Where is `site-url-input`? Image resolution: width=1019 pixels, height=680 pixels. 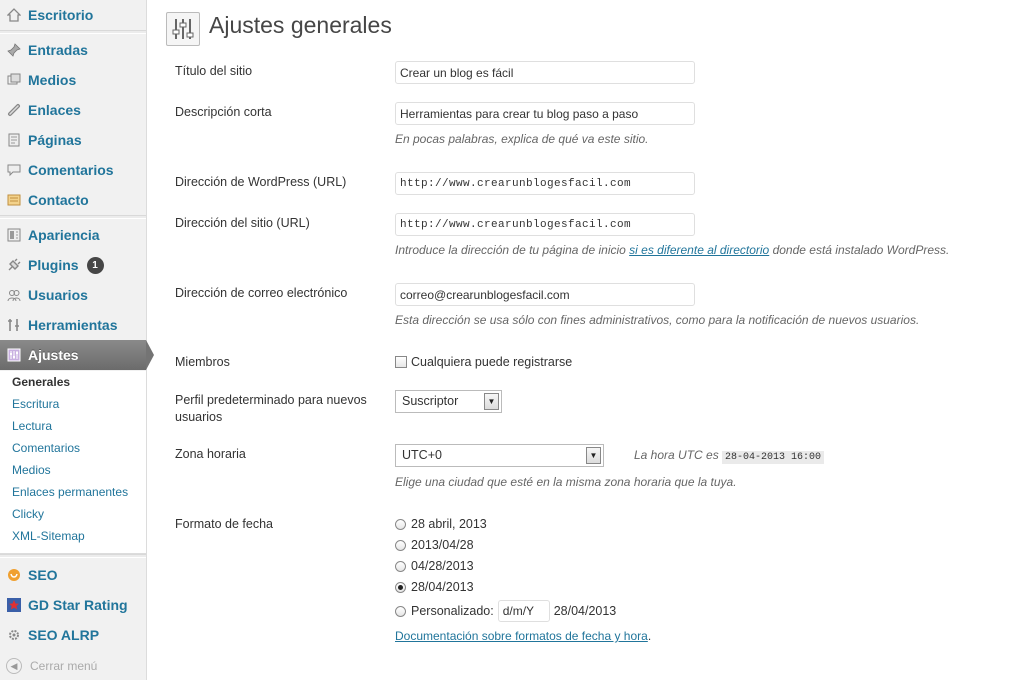
site-url-input is located at coordinates (545, 224).